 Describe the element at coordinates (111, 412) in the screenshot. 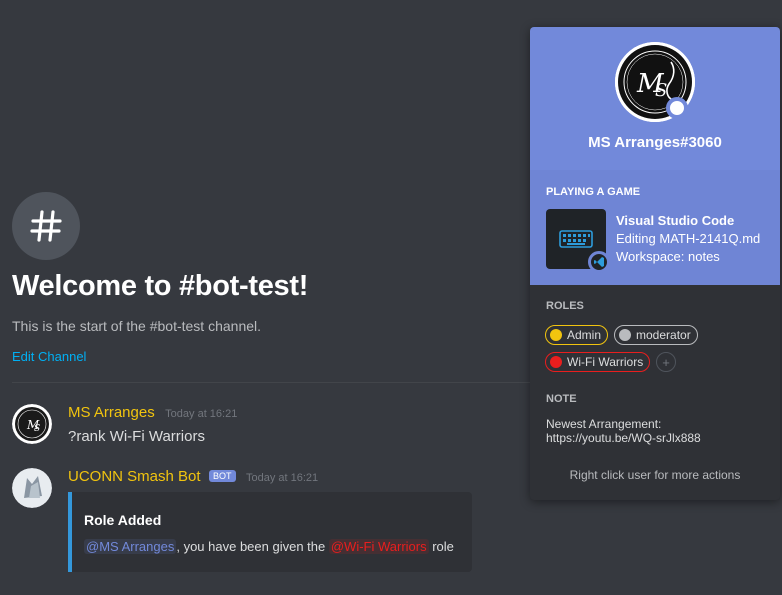

I see `message-author: MS Arranges` at that location.